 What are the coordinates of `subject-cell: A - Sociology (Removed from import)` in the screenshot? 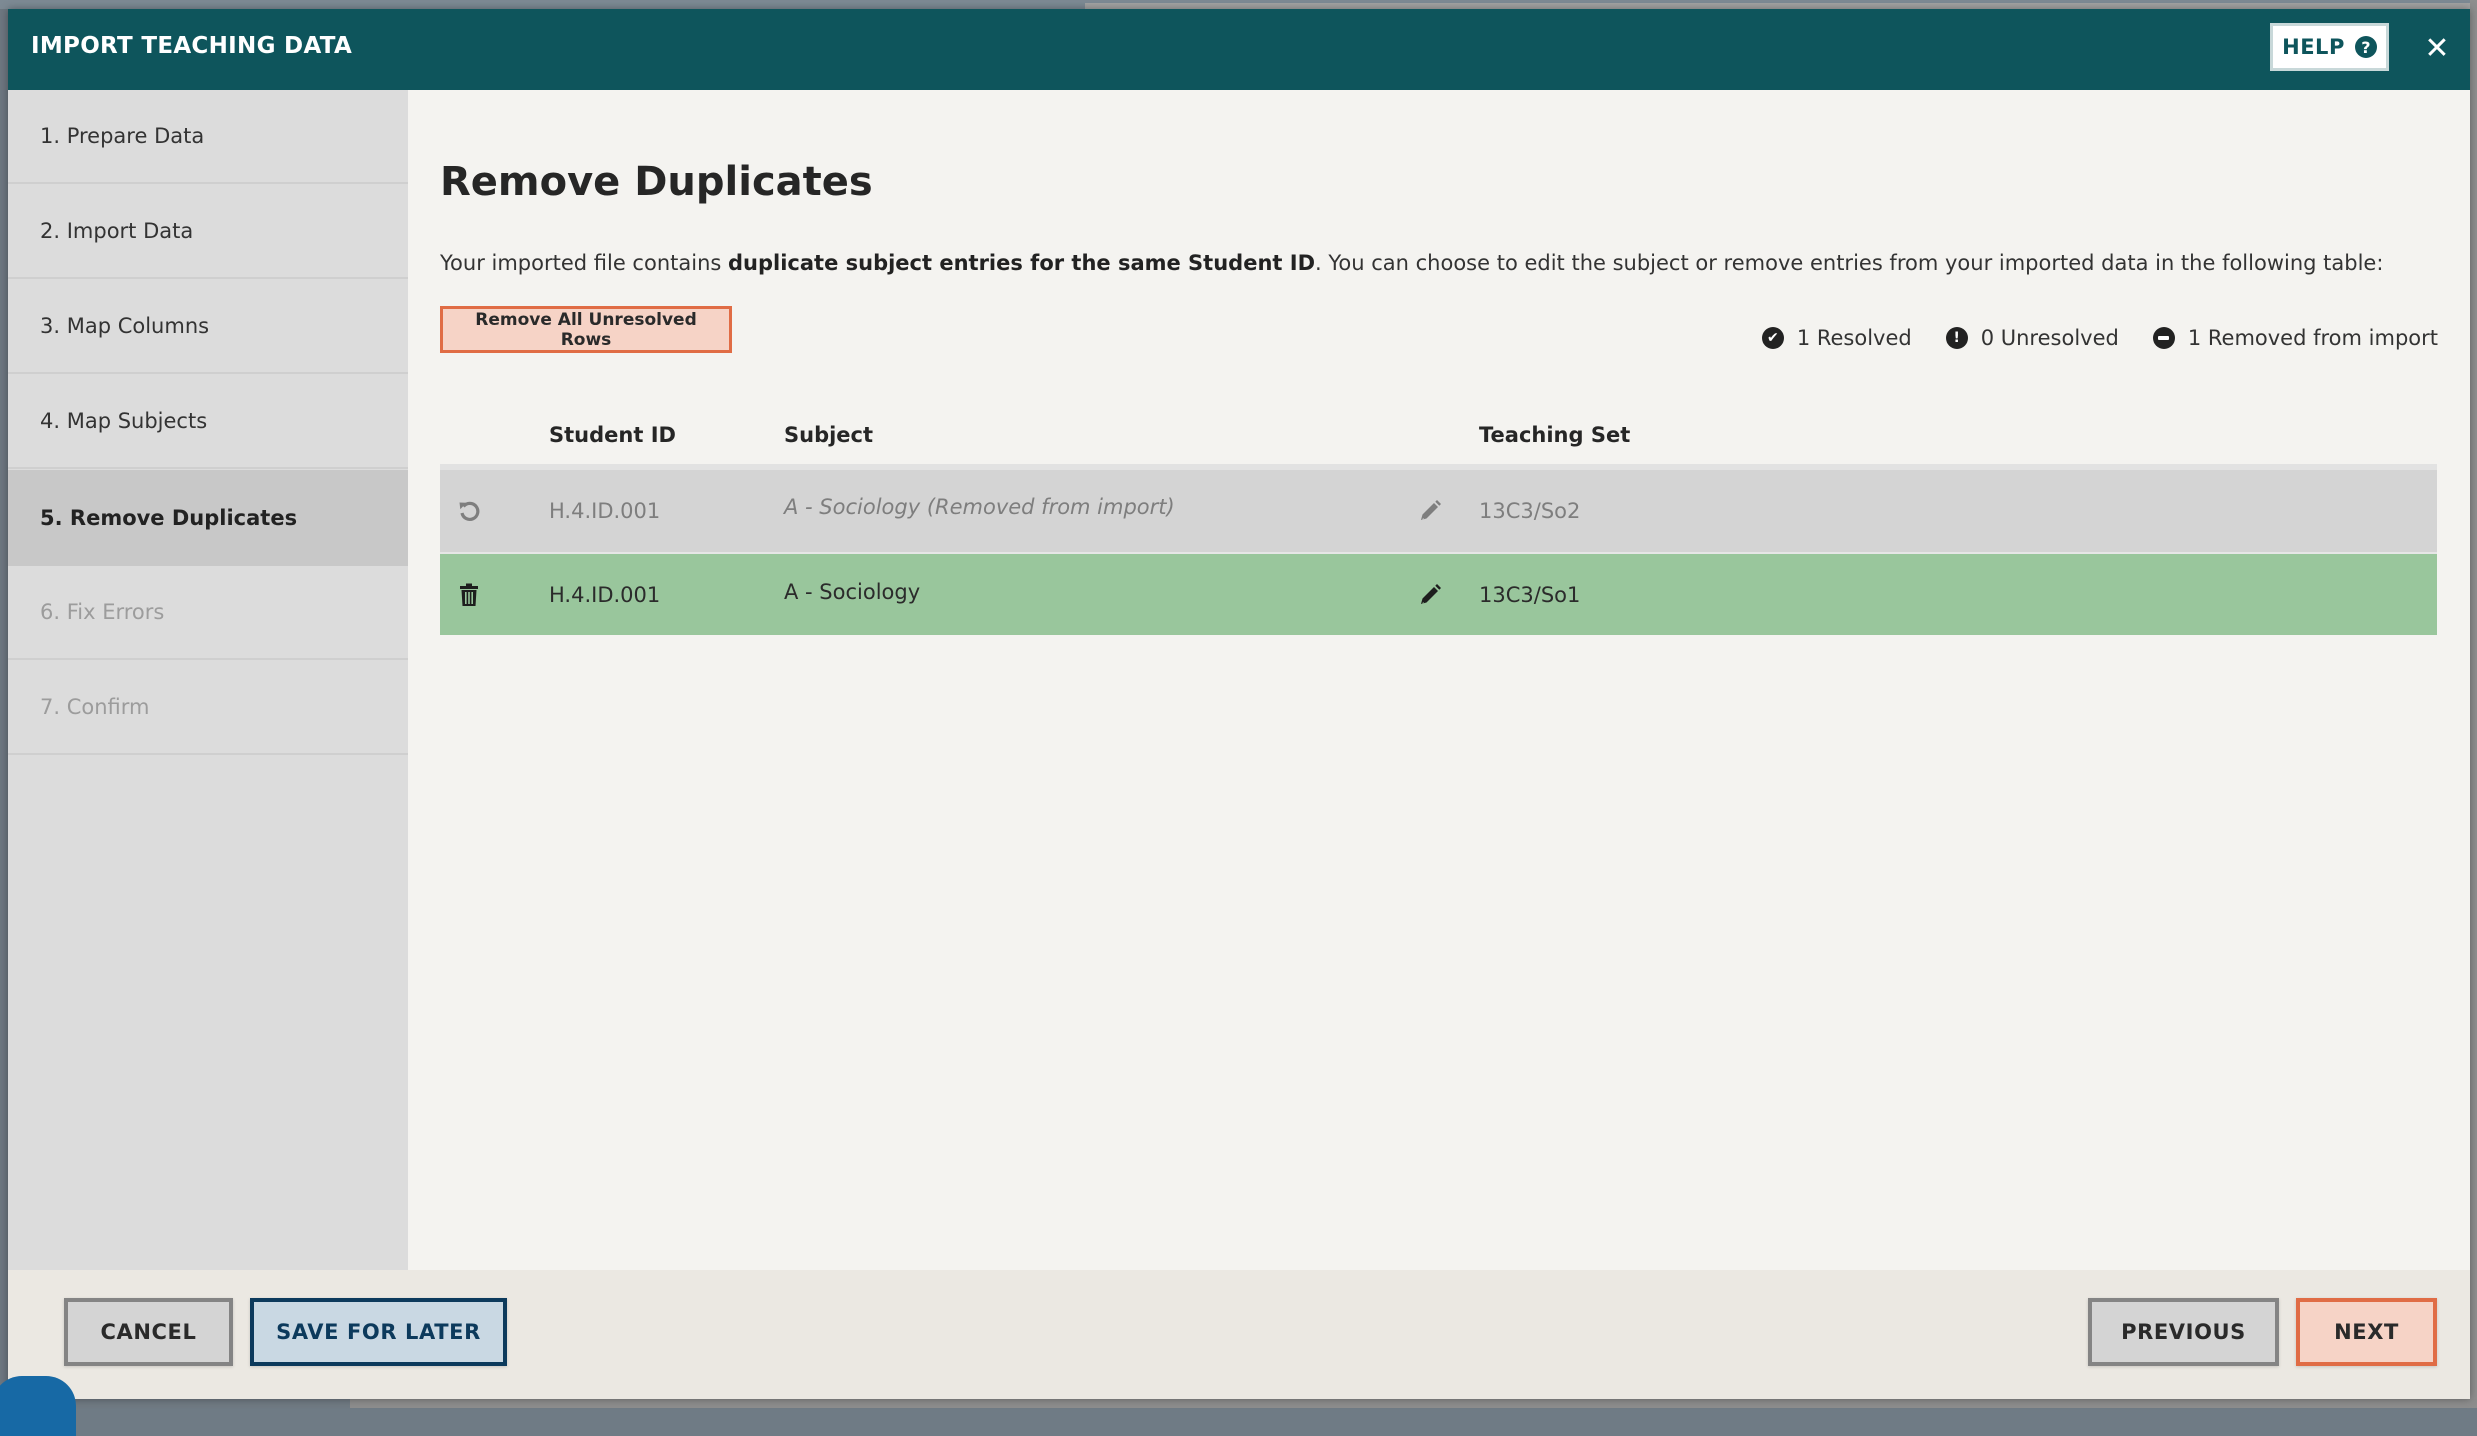 It's located at (979, 507).